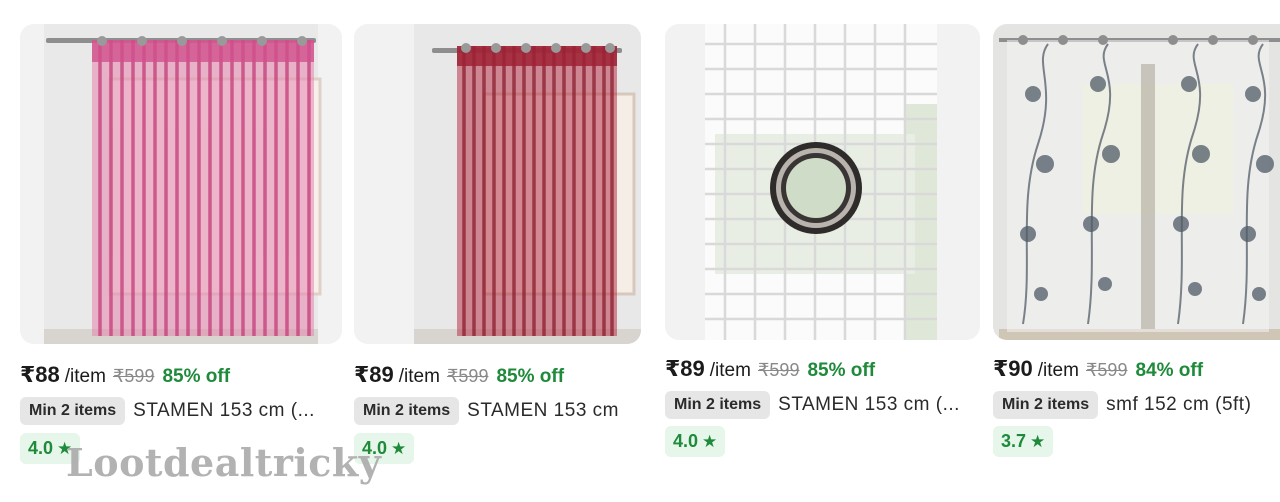 This screenshot has height=502, width=1280. What do you see at coordinates (543, 411) in the screenshot?
I see `product-title: STAMEN 153 cm` at bounding box center [543, 411].